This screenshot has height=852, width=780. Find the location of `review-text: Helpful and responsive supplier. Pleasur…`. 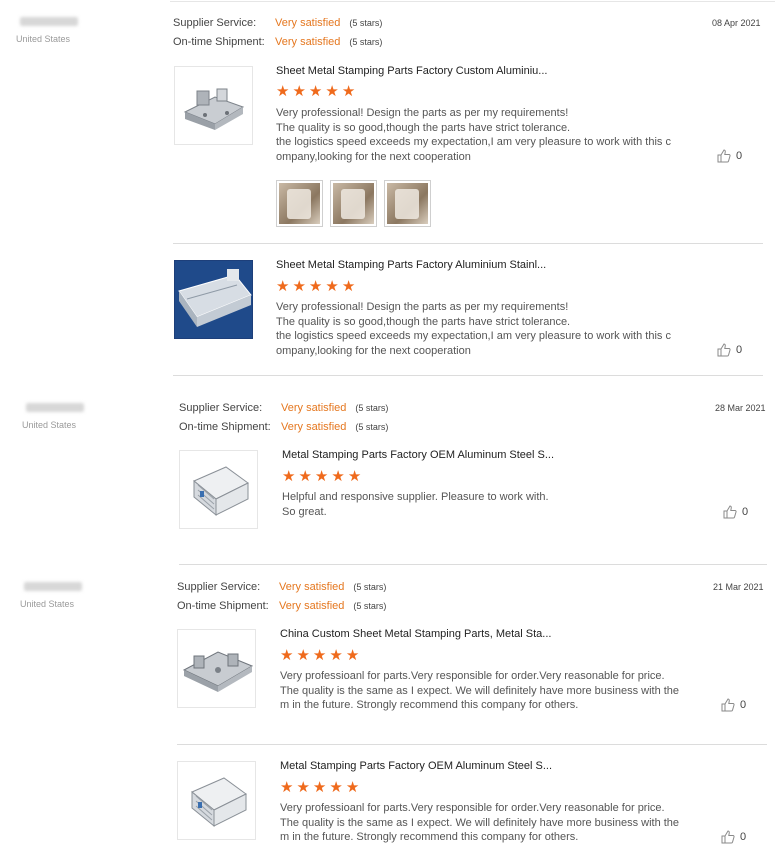

review-text: Helpful and responsive supplier. Pleasur… is located at coordinates (415, 504).